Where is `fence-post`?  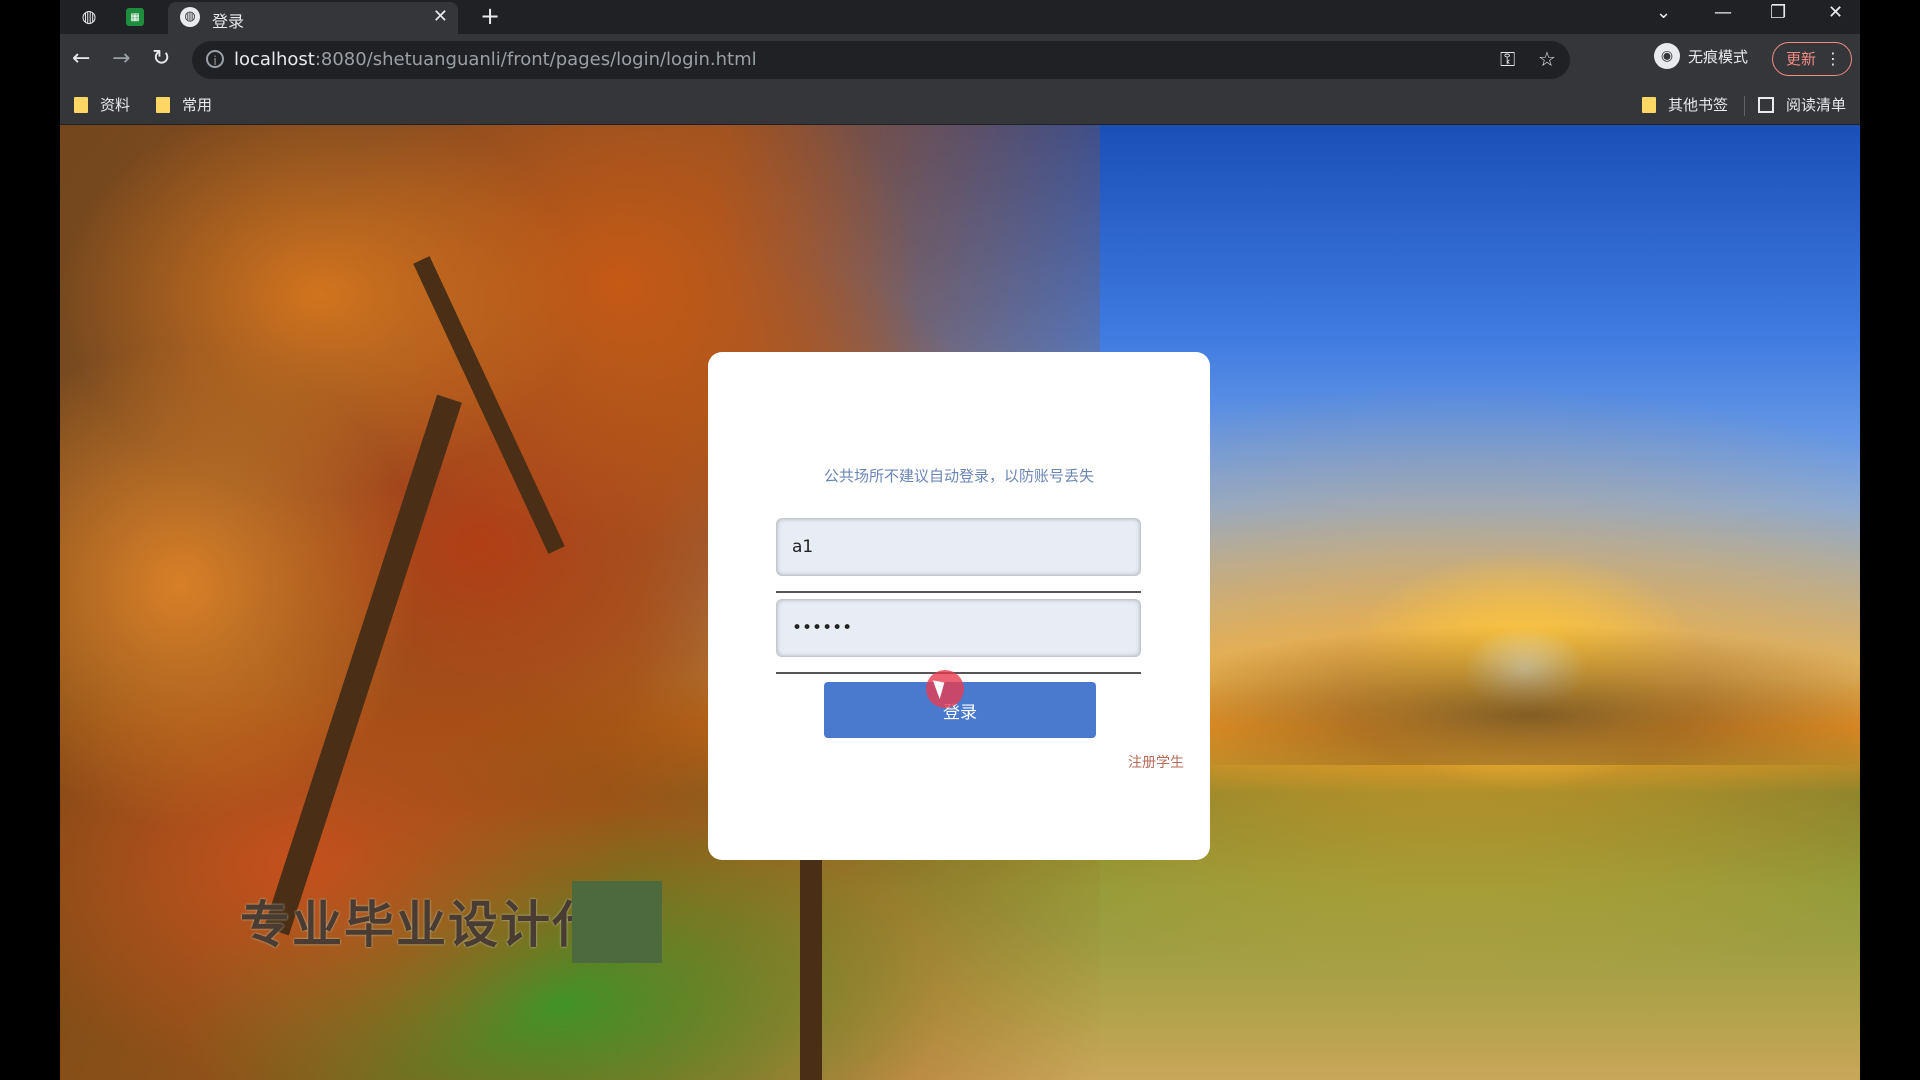 fence-post is located at coordinates (811, 967).